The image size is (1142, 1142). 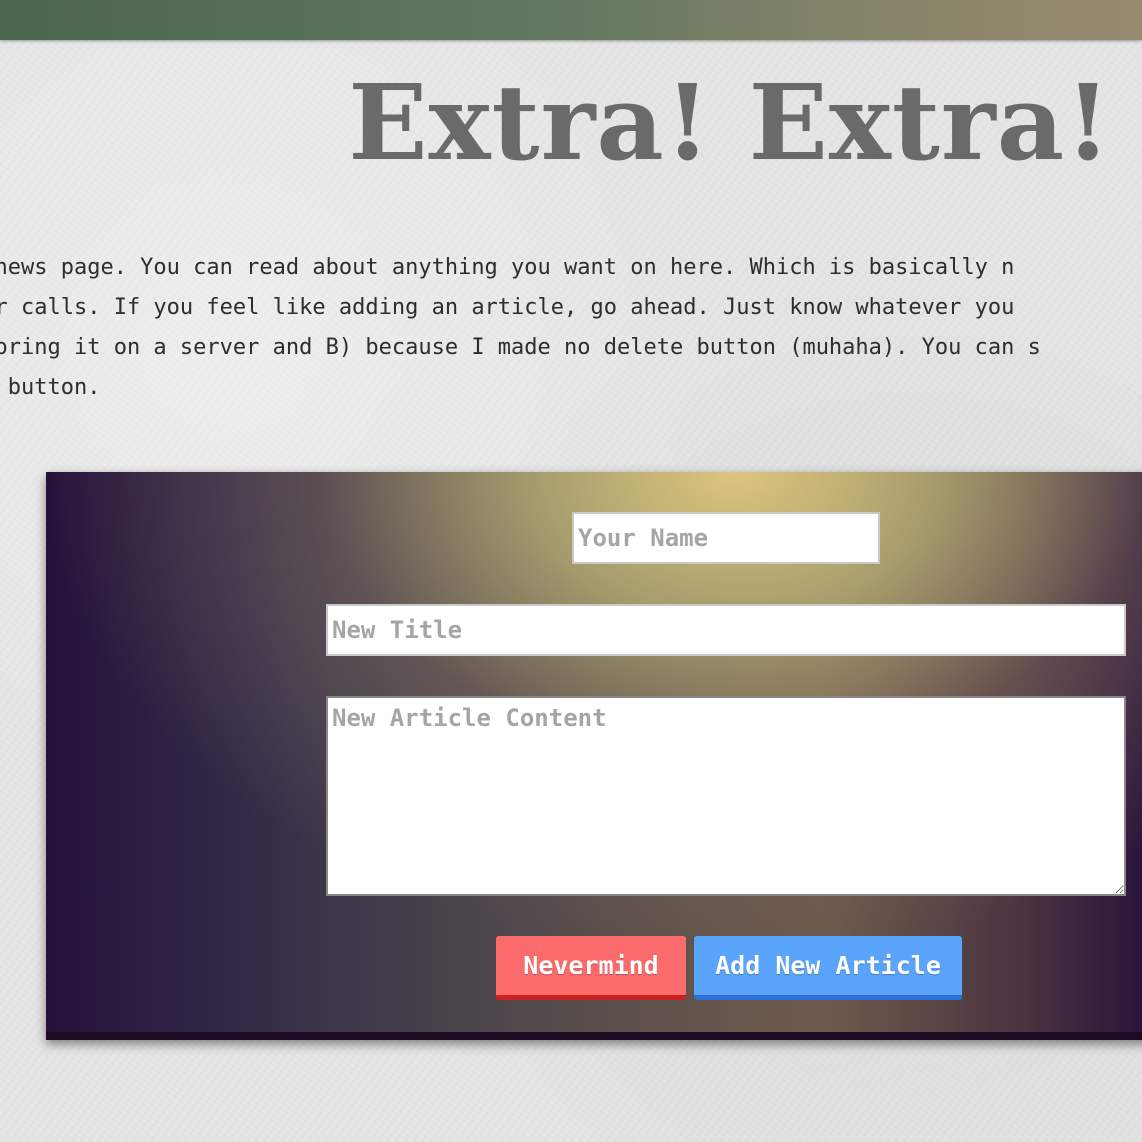 What do you see at coordinates (726, 796) in the screenshot?
I see `article-content-textarea` at bounding box center [726, 796].